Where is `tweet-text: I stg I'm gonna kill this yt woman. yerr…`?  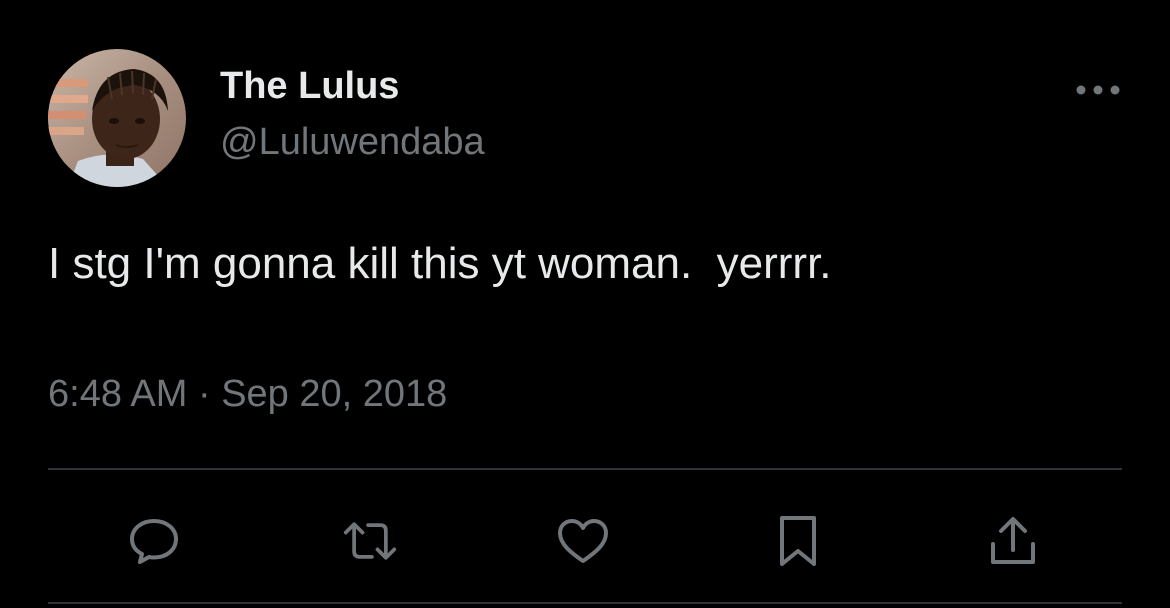
tweet-text: I stg I'm gonna kill this yt woman. yerr… is located at coordinates (440, 263).